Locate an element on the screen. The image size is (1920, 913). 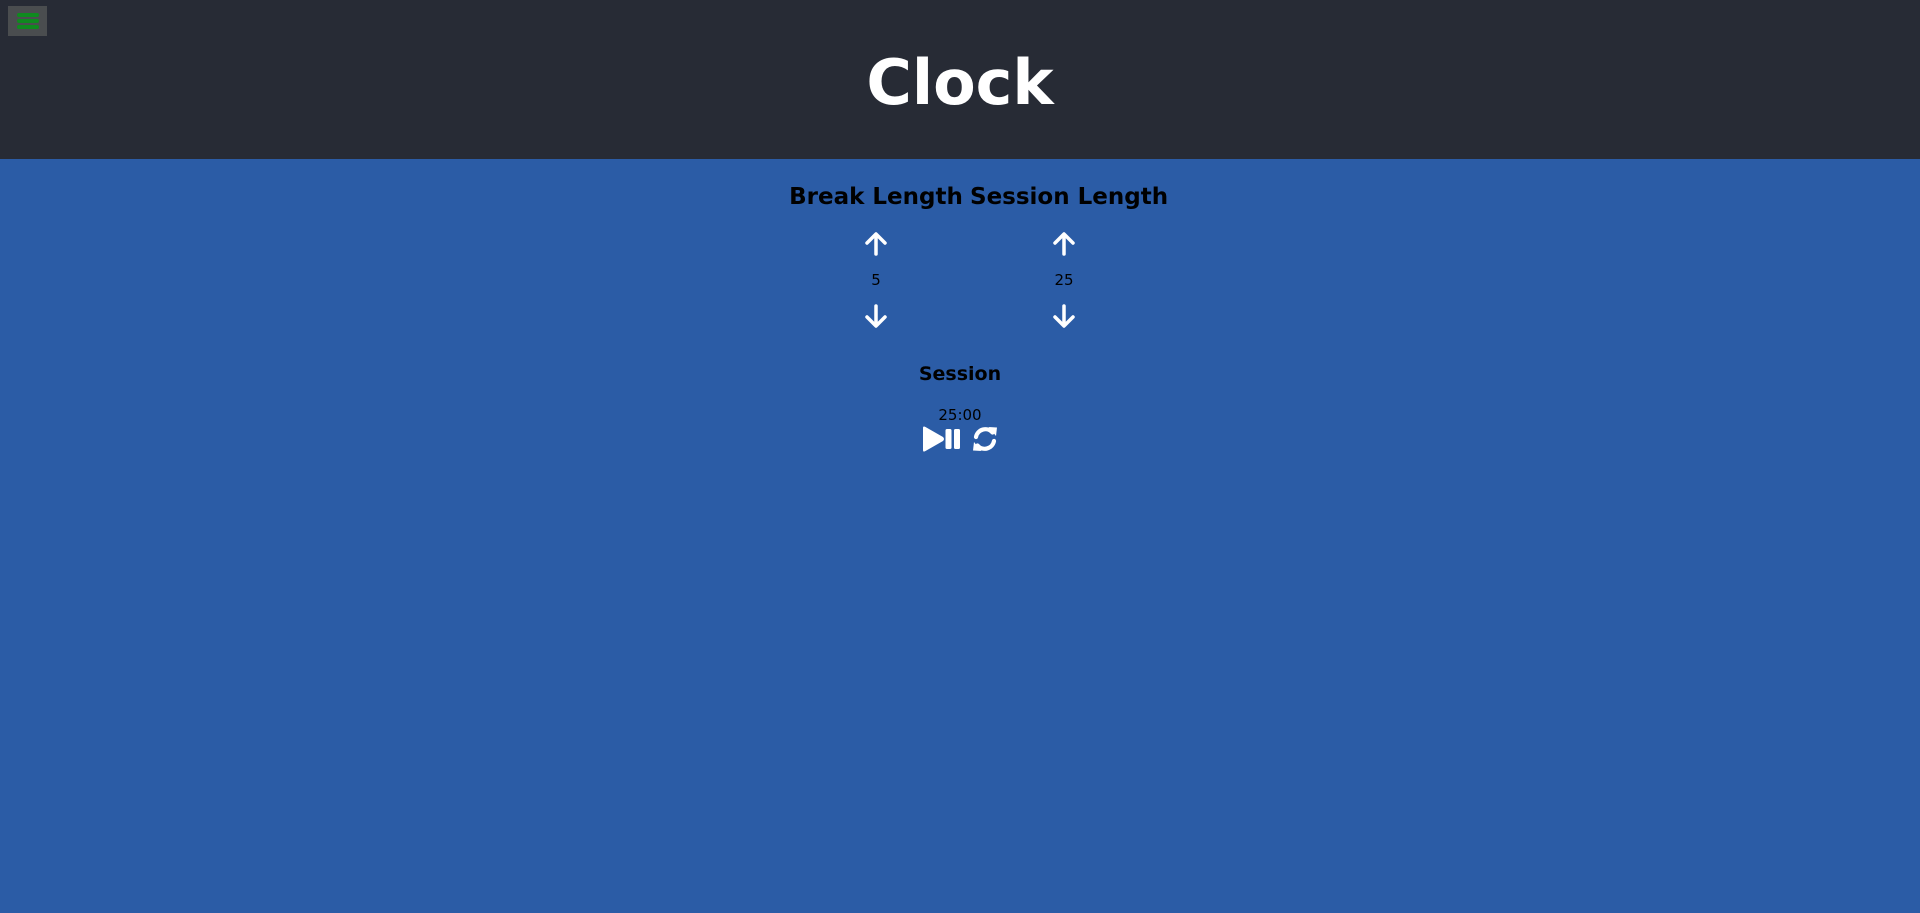
break-increment-button is located at coordinates (876, 244).